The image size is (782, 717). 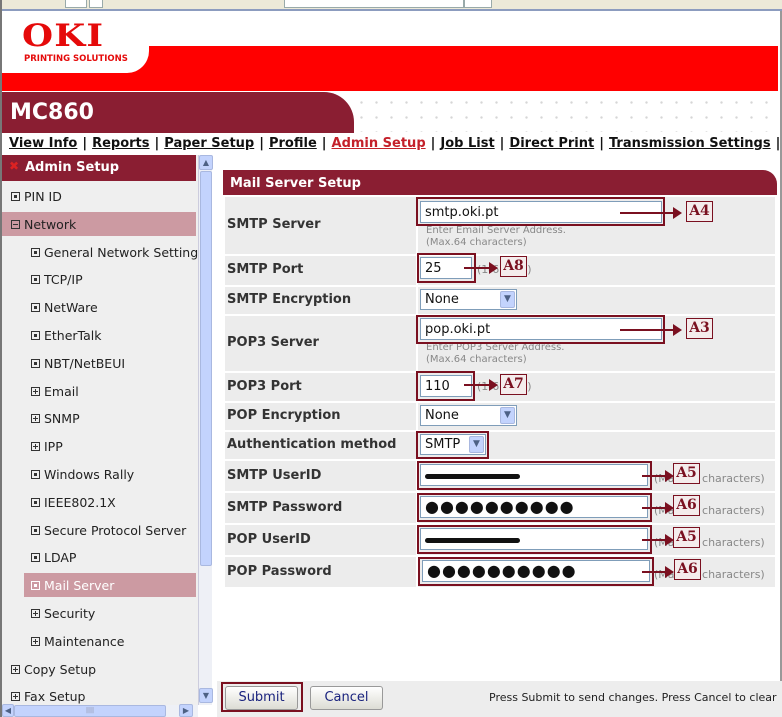 I want to click on sidebar-item-label: Windows Rally, so click(x=89, y=474).